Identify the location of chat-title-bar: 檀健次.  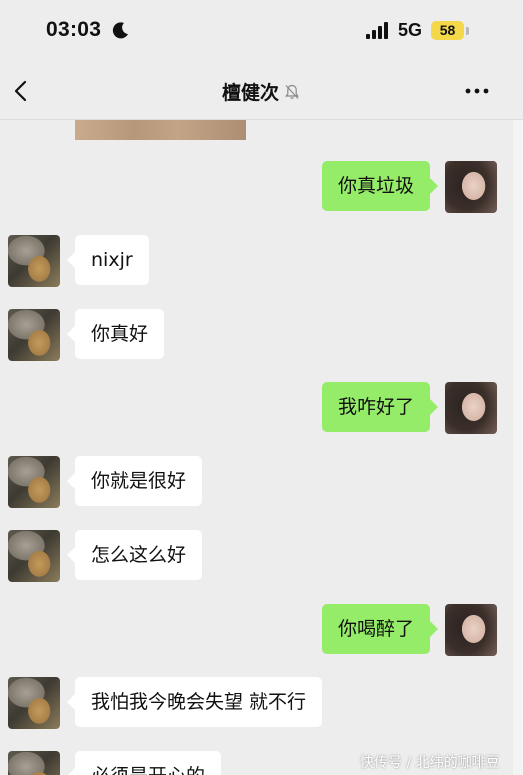
(261, 91).